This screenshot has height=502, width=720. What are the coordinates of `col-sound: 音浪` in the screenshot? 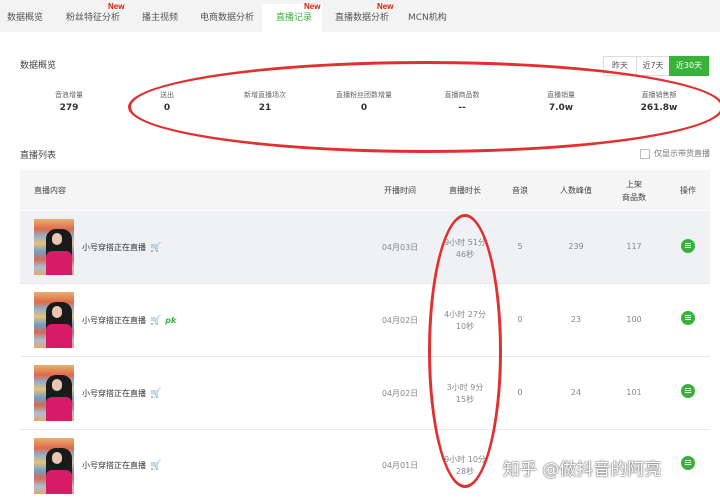 It's located at (520, 190).